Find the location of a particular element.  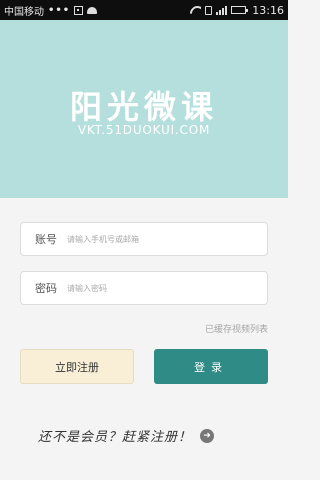

status-bar: 中国移动 ••• 13:16 is located at coordinates (144, 10).